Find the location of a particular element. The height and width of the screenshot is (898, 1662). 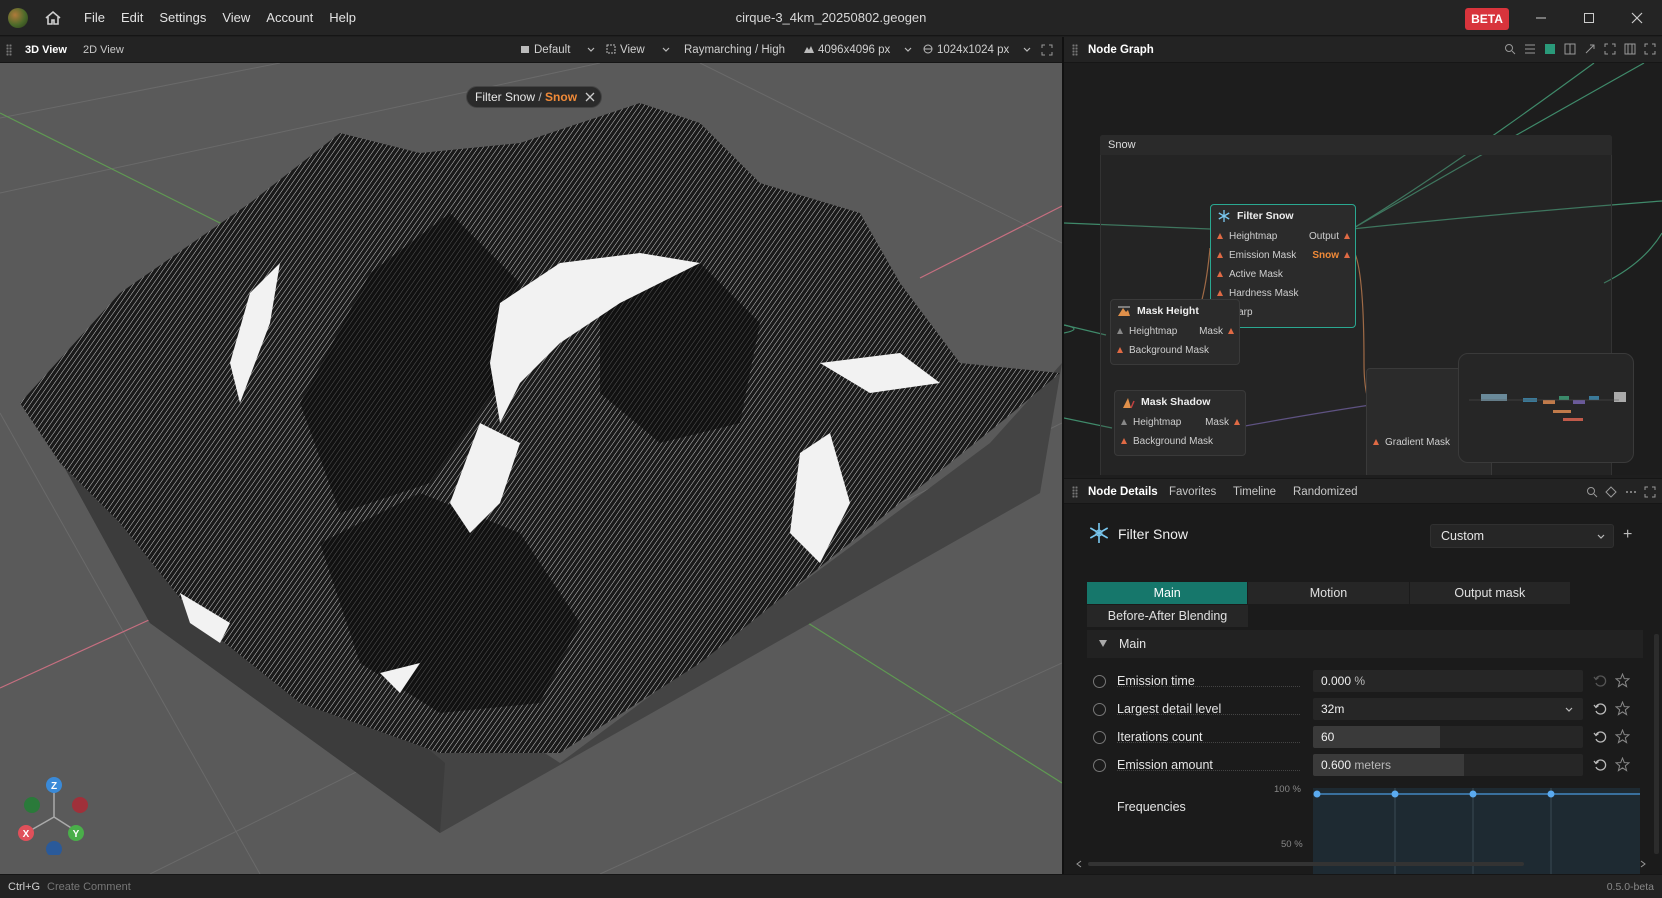

param-slider: 0.600 meters is located at coordinates (1448, 765).